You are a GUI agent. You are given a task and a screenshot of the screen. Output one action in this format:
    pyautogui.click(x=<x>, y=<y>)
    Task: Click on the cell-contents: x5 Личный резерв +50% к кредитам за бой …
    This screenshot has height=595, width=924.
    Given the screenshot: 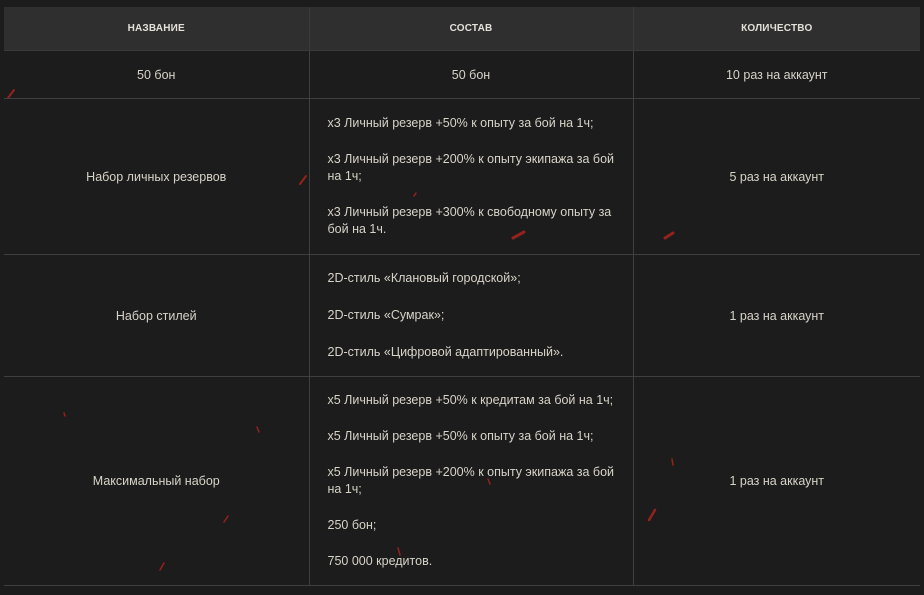 What is the action you would take?
    pyautogui.click(x=471, y=481)
    